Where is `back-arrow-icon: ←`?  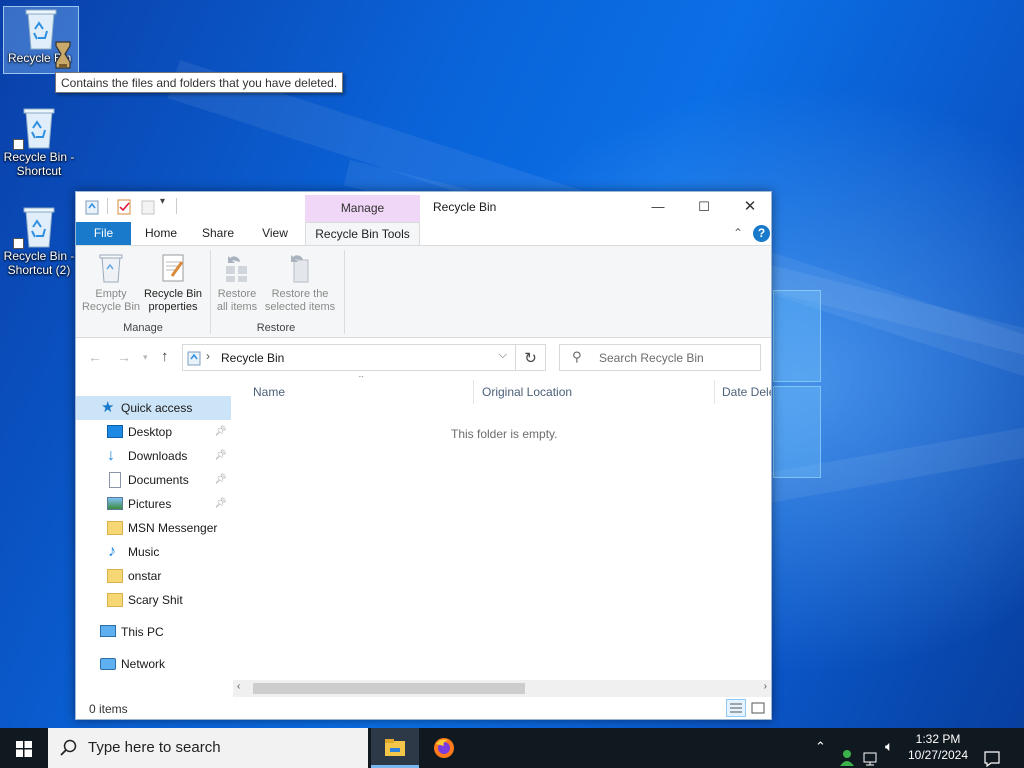
back-arrow-icon: ← is located at coordinates (95, 357).